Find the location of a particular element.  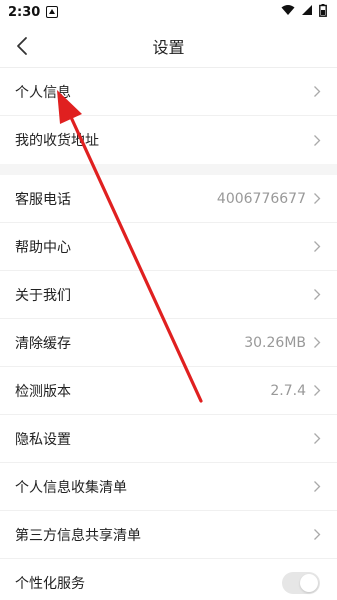

row-third-party-sharing-list: 第三方信息共享清单 is located at coordinates (168, 535).